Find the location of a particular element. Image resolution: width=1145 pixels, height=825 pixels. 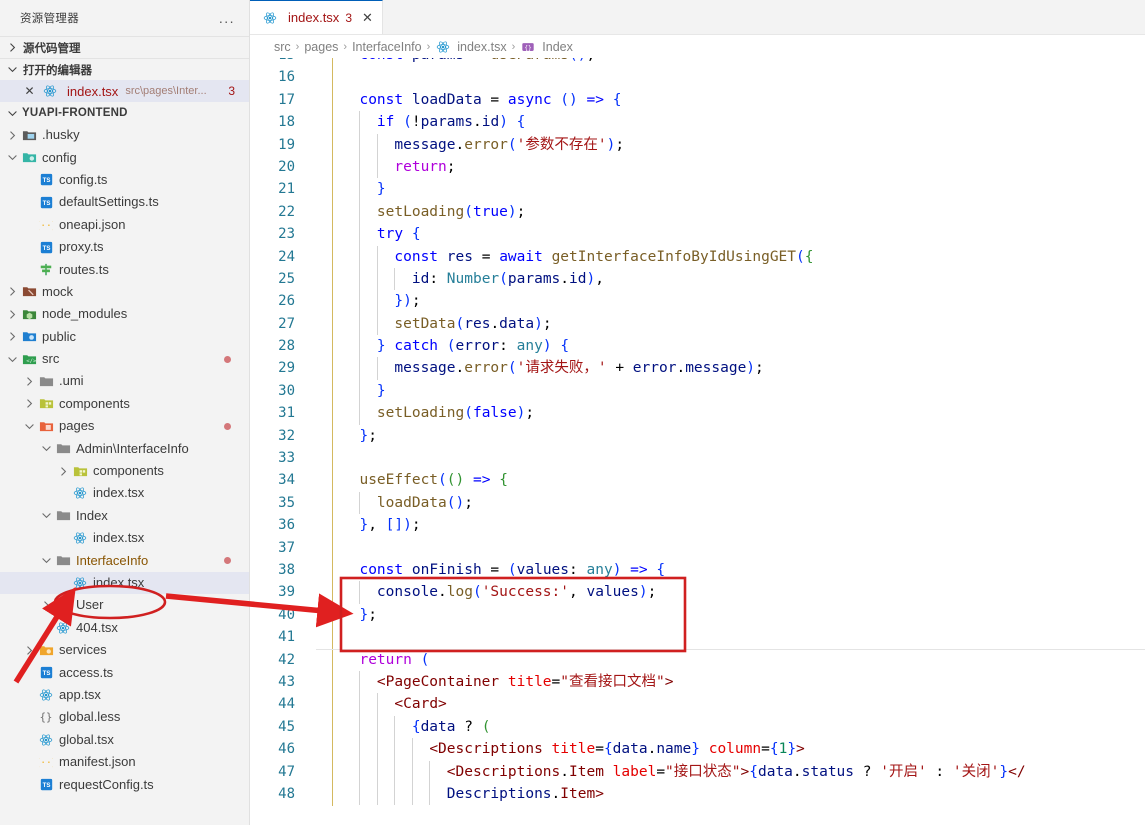

code-line-text: setData(res.data); is located at coordinates (730, 324).